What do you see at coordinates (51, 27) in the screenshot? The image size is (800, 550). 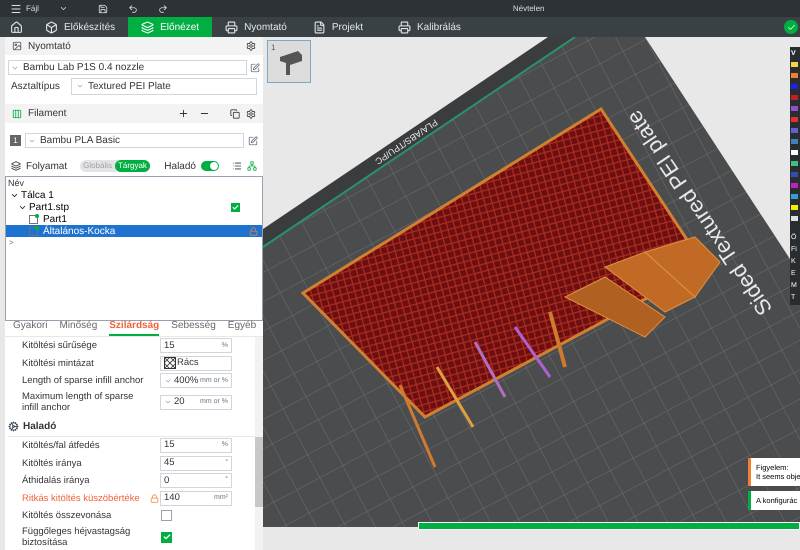 I see `box-icon` at bounding box center [51, 27].